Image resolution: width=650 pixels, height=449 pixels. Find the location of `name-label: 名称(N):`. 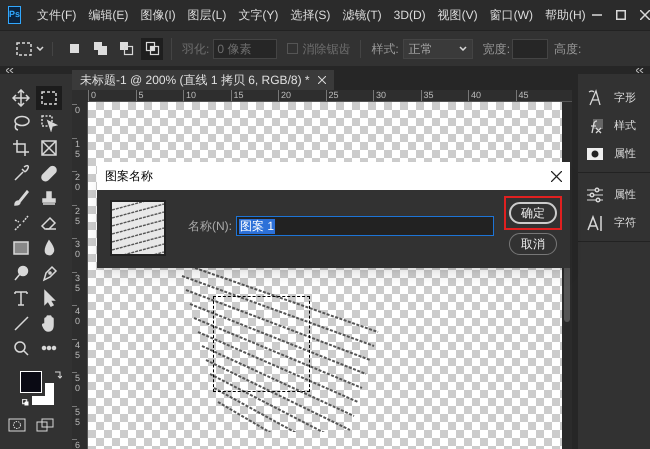

name-label: 名称(N): is located at coordinates (210, 226).